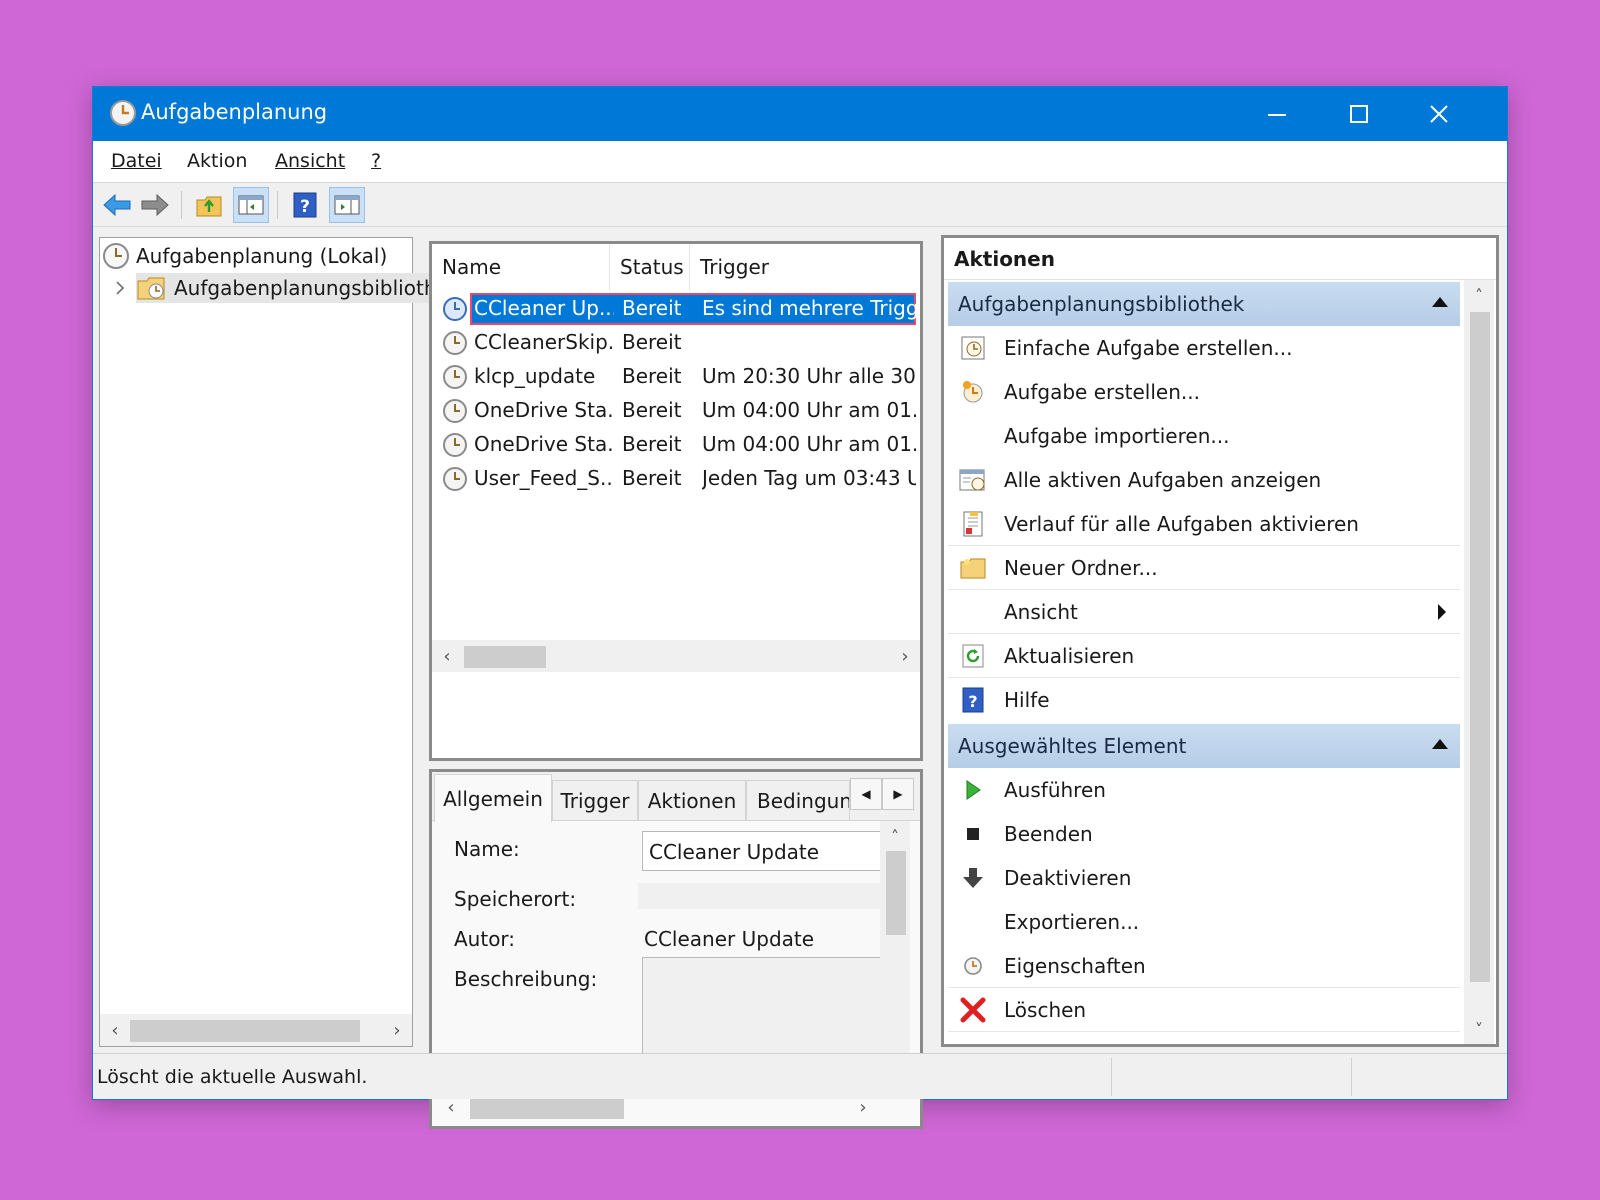 Image resolution: width=1600 pixels, height=1200 pixels. I want to click on forward-button, so click(155, 205).